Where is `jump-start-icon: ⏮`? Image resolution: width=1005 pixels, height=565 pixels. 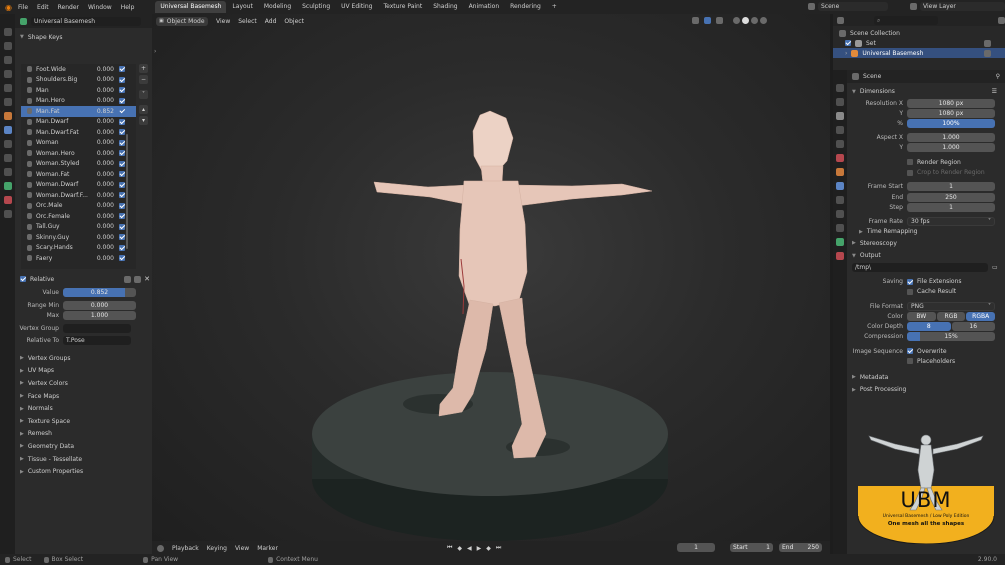
jump-start-icon: ⏮ is located at coordinates (449, 548).